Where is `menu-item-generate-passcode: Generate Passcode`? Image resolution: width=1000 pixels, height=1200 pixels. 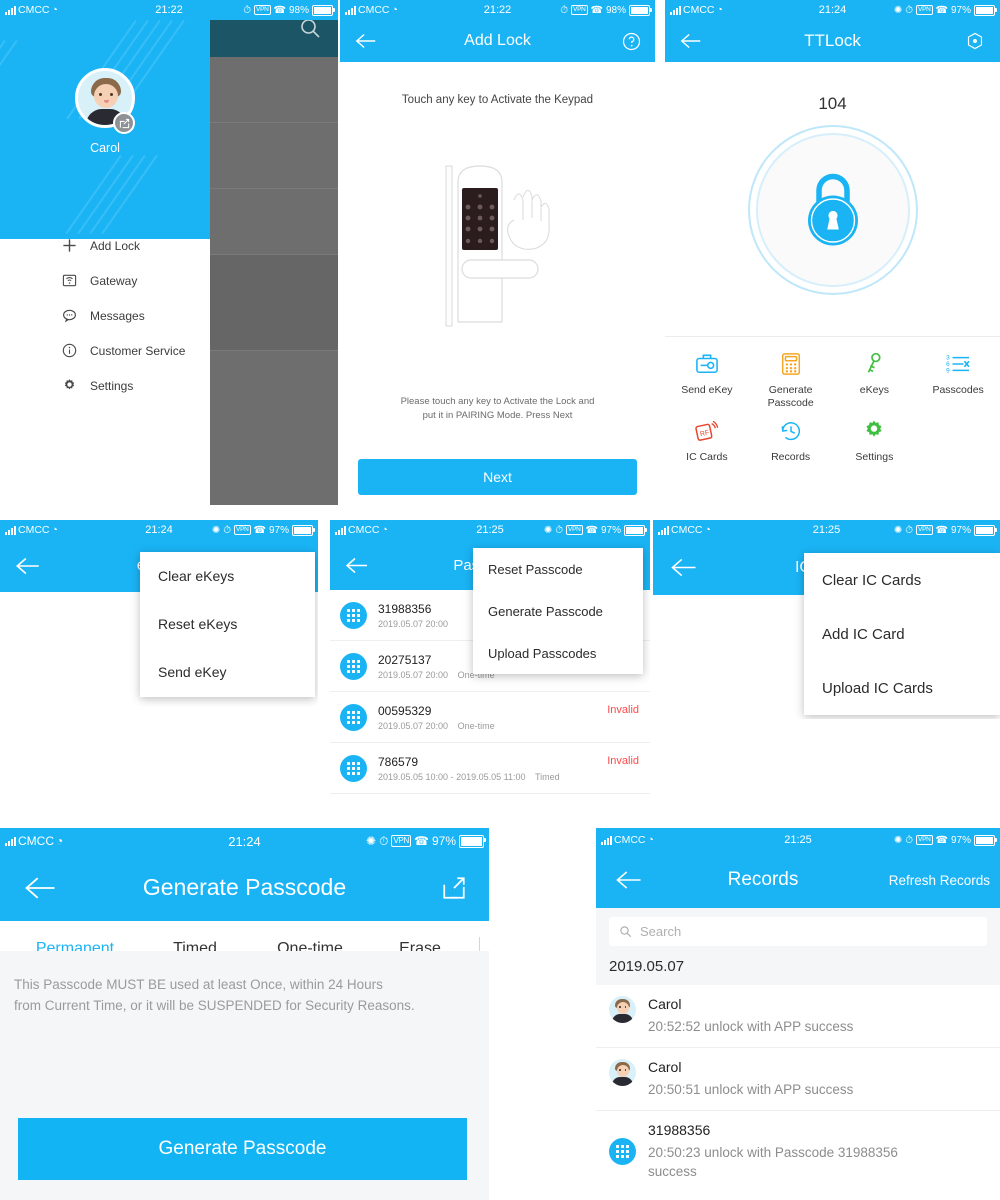
menu-item-generate-passcode: Generate Passcode is located at coordinates (558, 611).